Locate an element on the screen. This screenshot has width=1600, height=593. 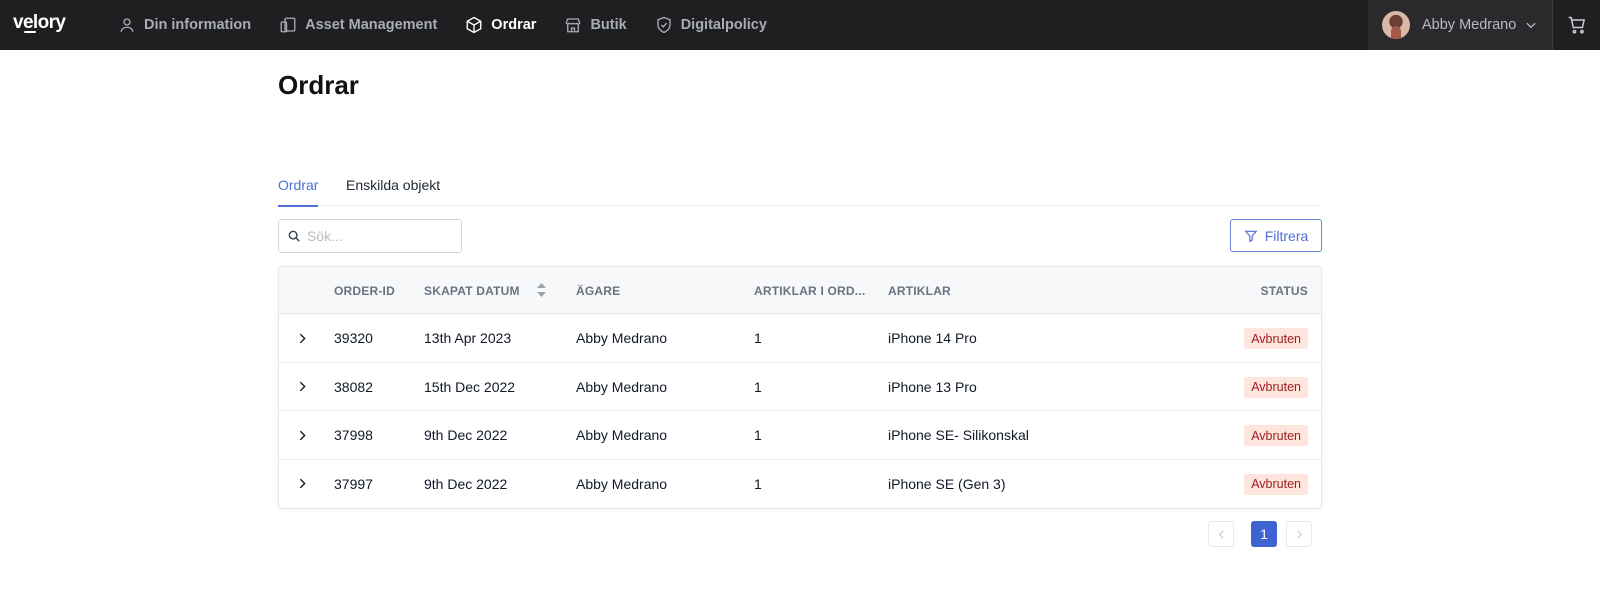
page-number-button: 1 is located at coordinates (1264, 534).